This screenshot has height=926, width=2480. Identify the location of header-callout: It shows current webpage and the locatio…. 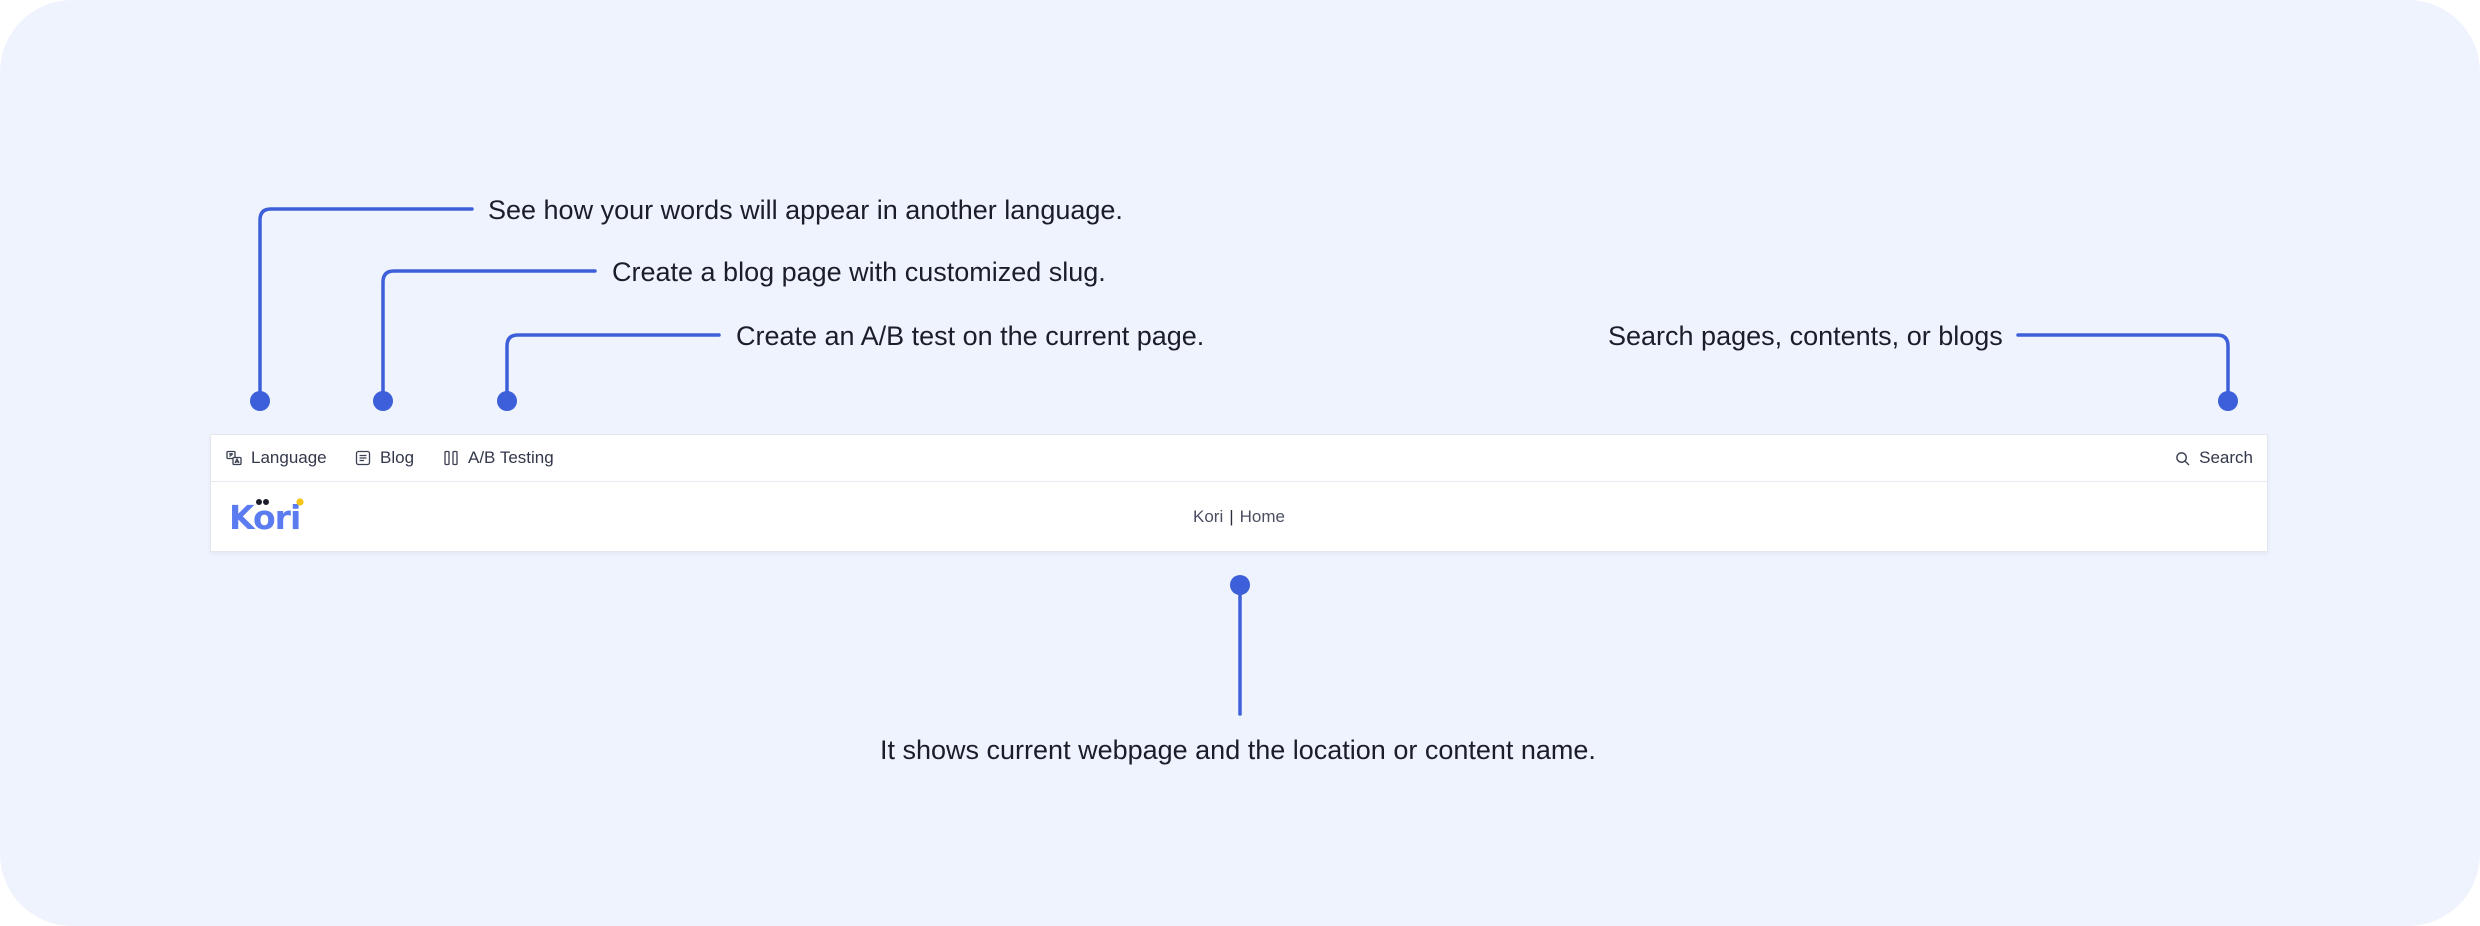
(1238, 750).